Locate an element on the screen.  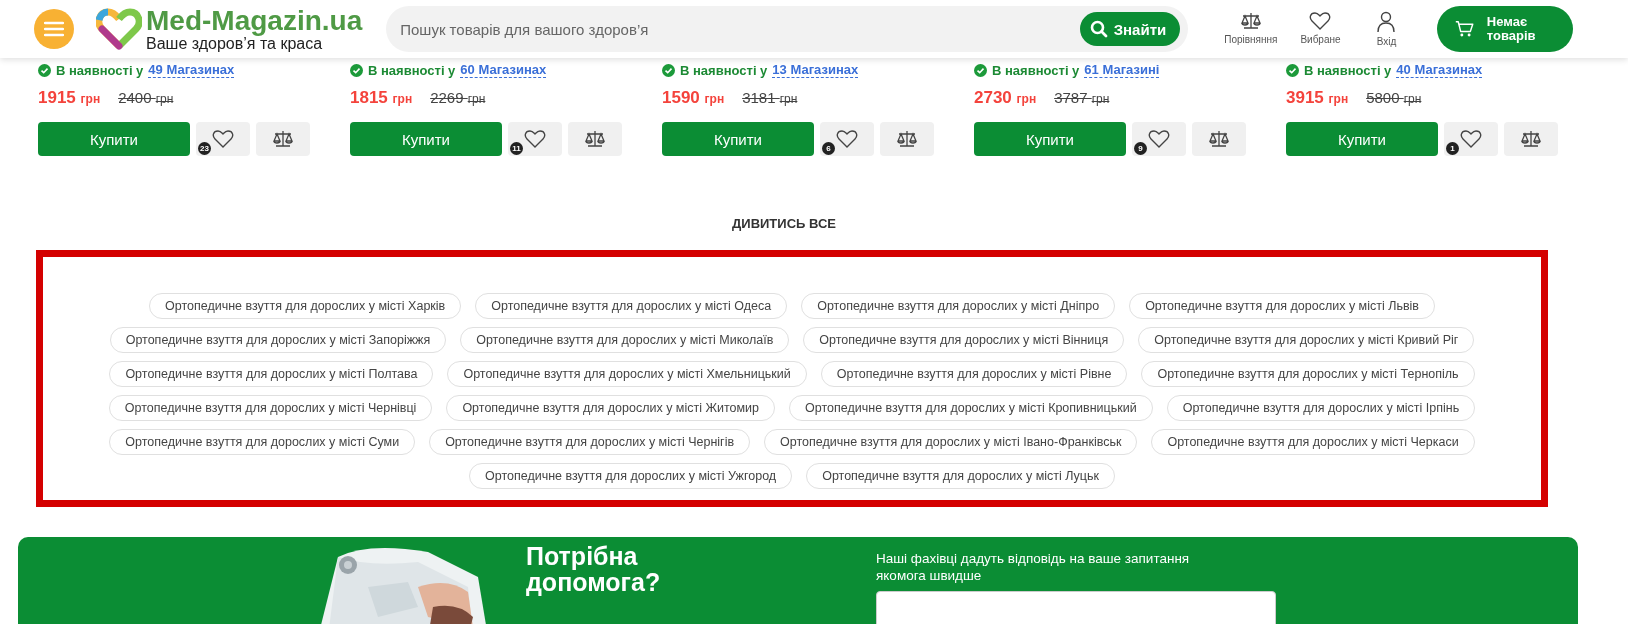
price: 1915 грн is located at coordinates (69, 98).